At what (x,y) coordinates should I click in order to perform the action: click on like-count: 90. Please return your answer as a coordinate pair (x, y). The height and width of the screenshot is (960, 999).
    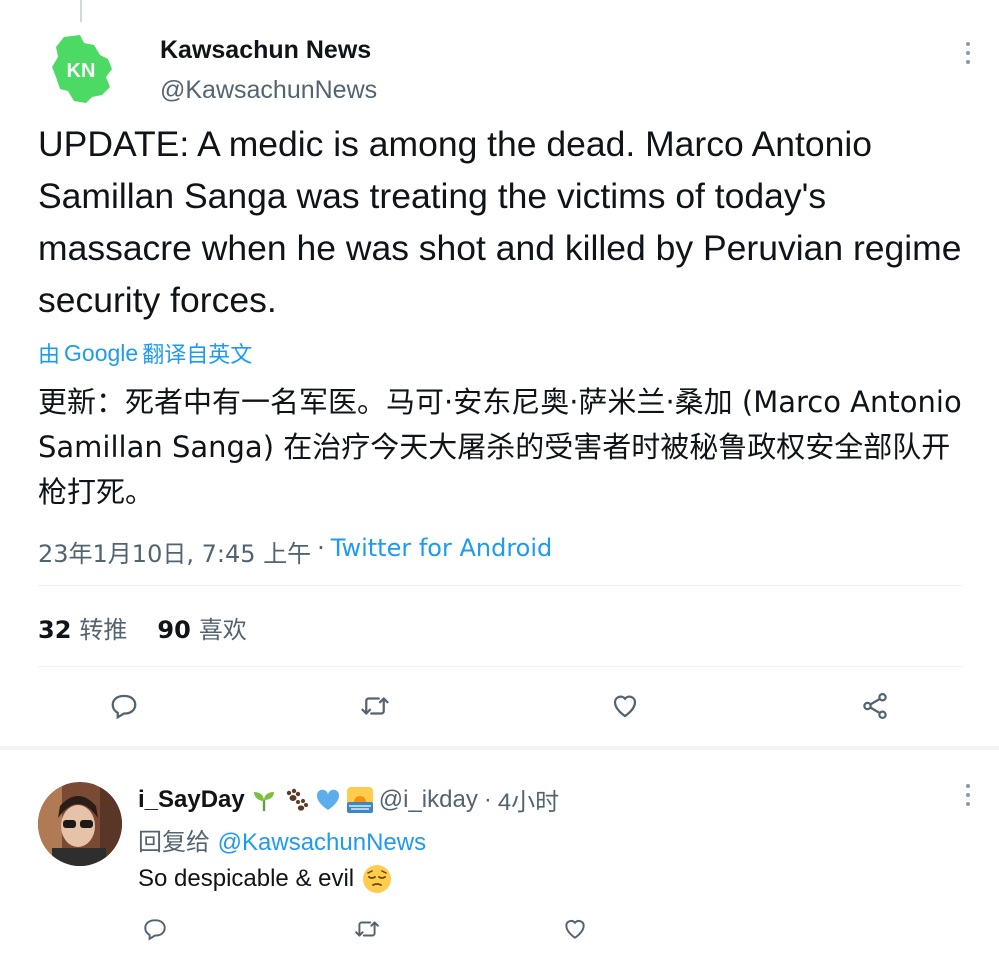
    Looking at the image, I should click on (174, 630).